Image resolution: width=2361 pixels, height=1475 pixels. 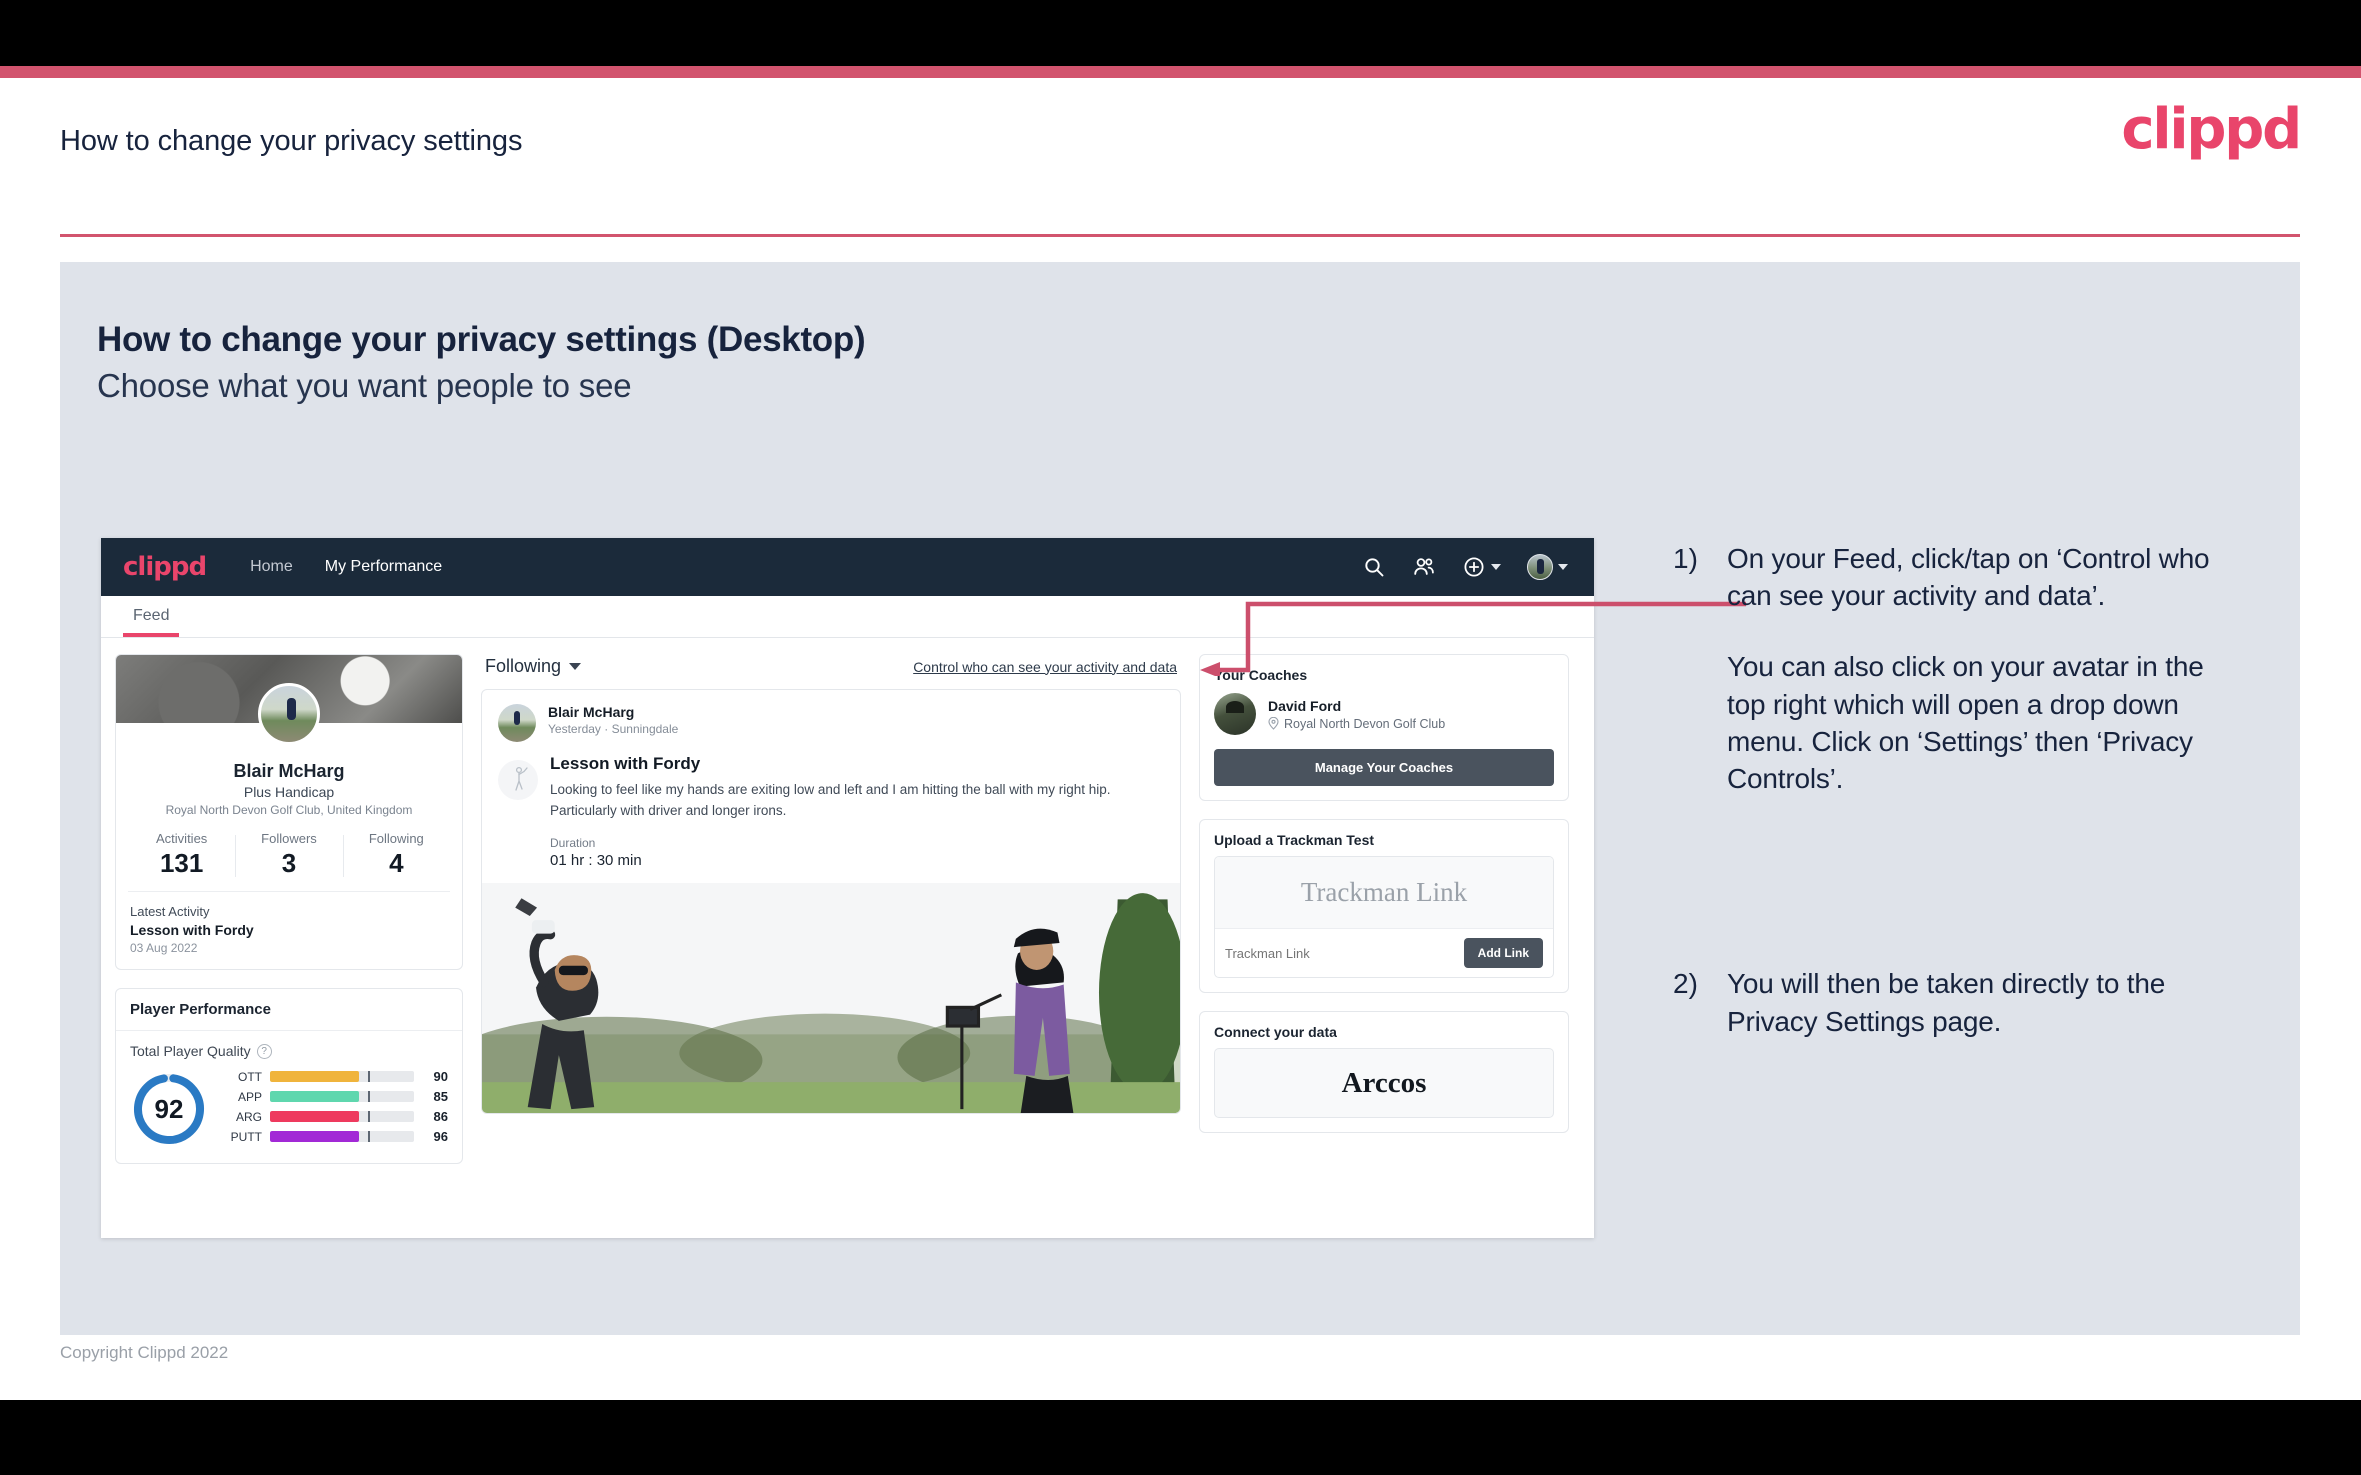 I want to click on copyright-text: Copyright Clippd 2022, so click(x=144, y=1352).